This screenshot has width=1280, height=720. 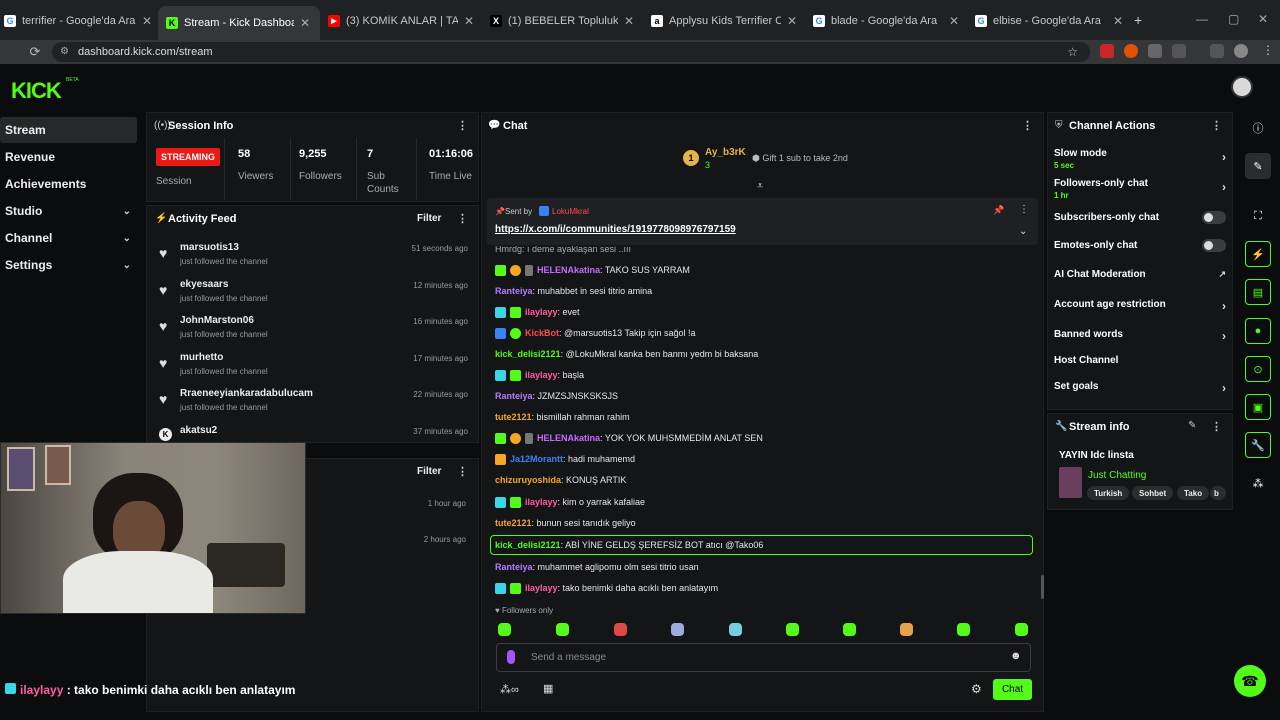 What do you see at coordinates (1217, 51) in the screenshot?
I see `media-icon` at bounding box center [1217, 51].